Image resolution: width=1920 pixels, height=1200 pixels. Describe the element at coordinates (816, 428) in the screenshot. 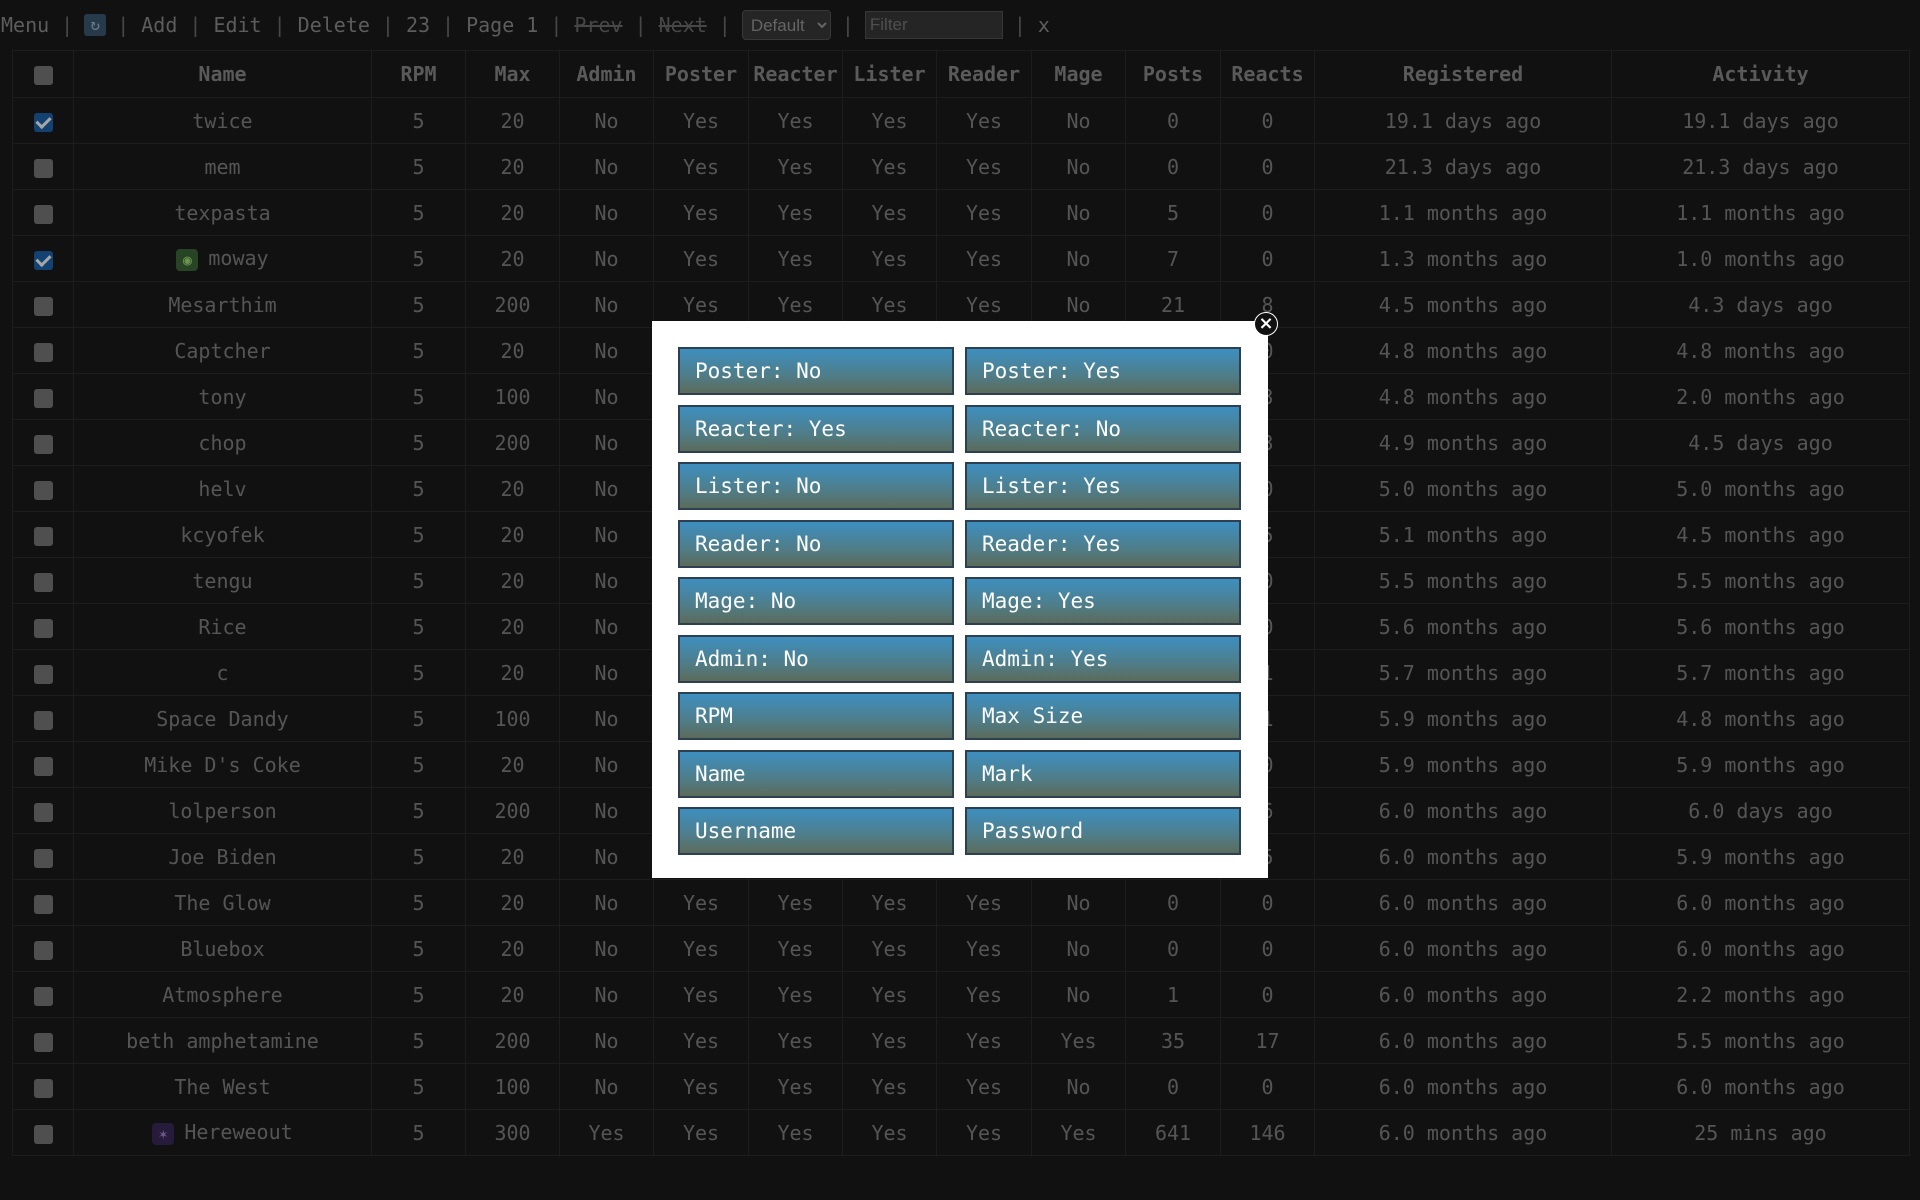

I see `reacter-yes-button: Reacter: Yes` at that location.